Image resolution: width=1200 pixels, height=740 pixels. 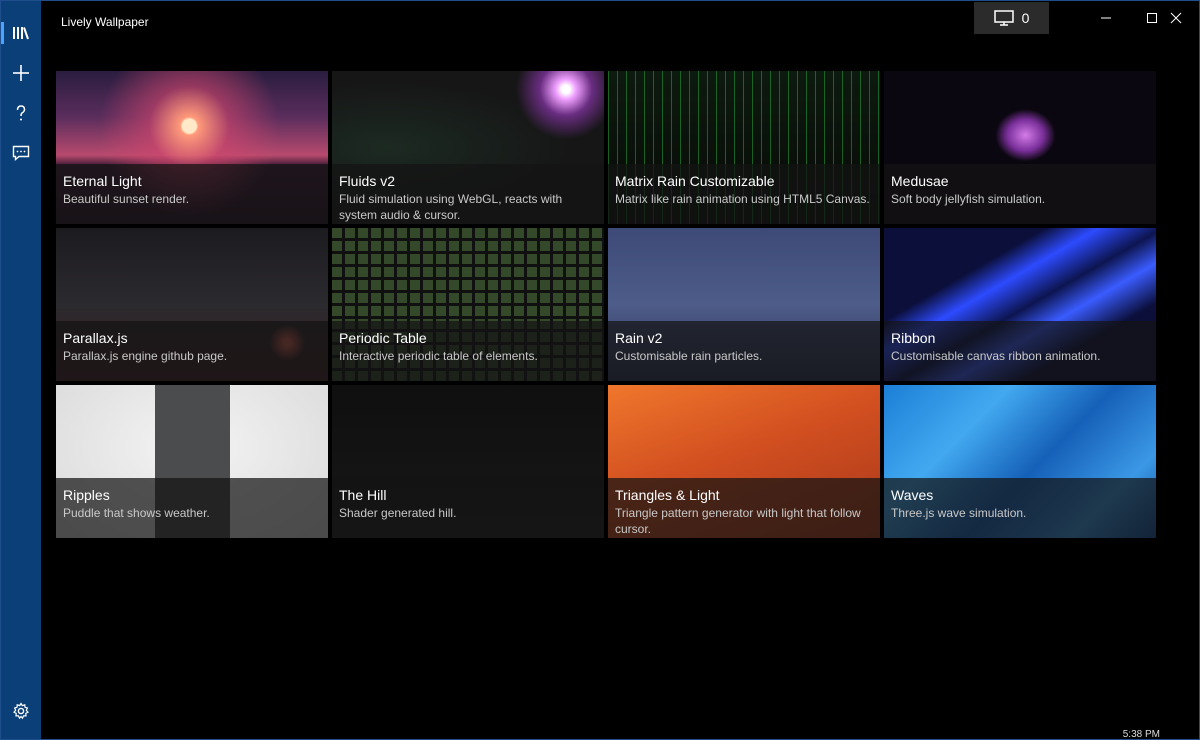 I want to click on tile-caption: Medusae Soft body jellyfish simulation., so click(x=1020, y=194).